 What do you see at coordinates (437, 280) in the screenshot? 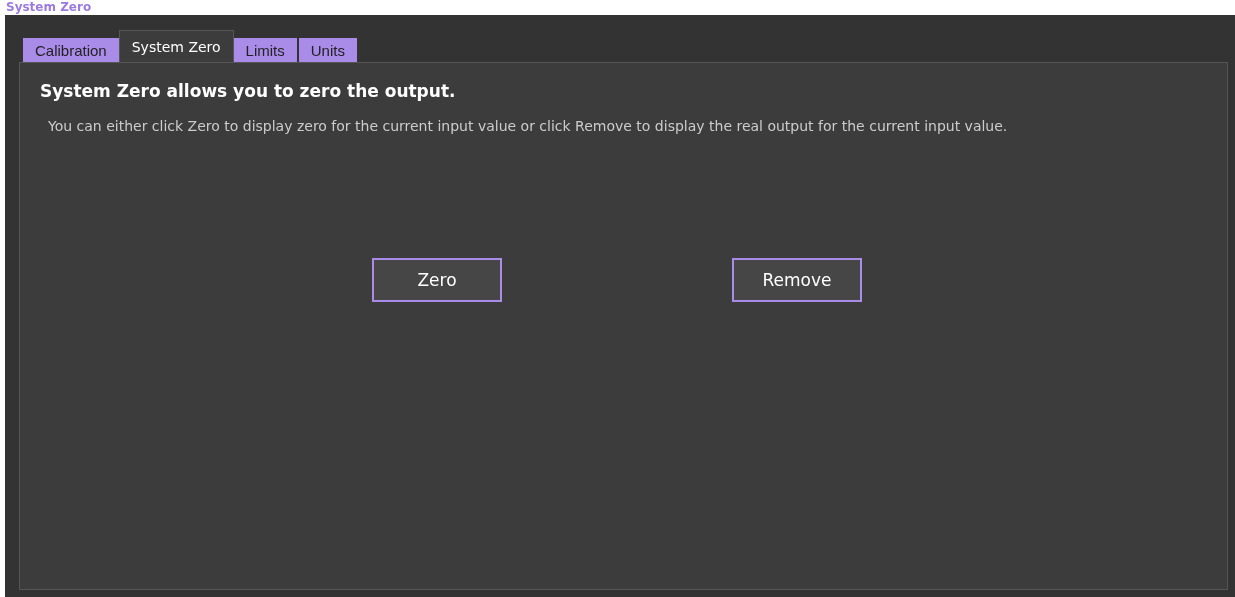
I see `action-button: Zero` at bounding box center [437, 280].